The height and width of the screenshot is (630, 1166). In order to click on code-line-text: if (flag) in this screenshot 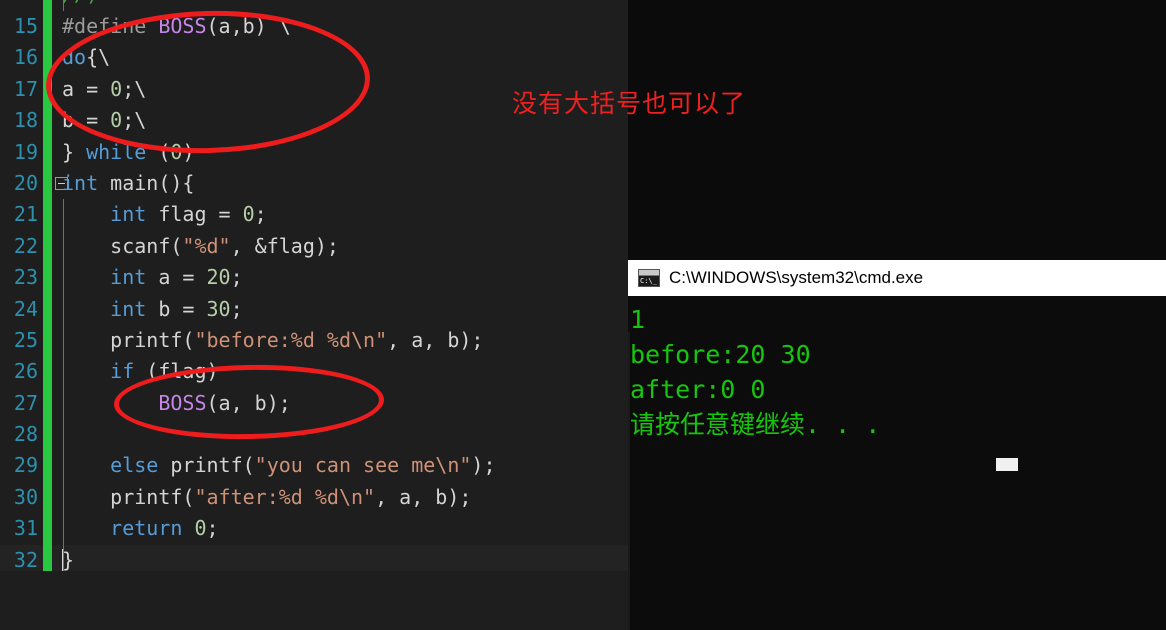, I will do `click(140, 371)`.